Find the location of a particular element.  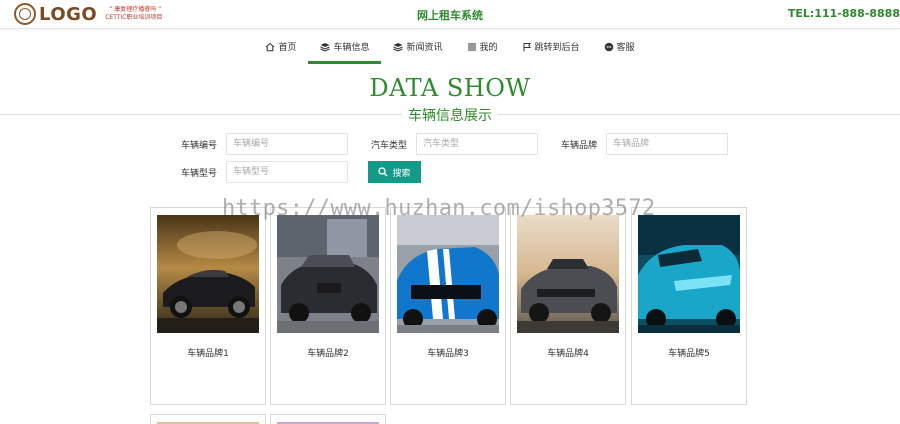

search-row-2: 车辆型号 is located at coordinates (261, 172).